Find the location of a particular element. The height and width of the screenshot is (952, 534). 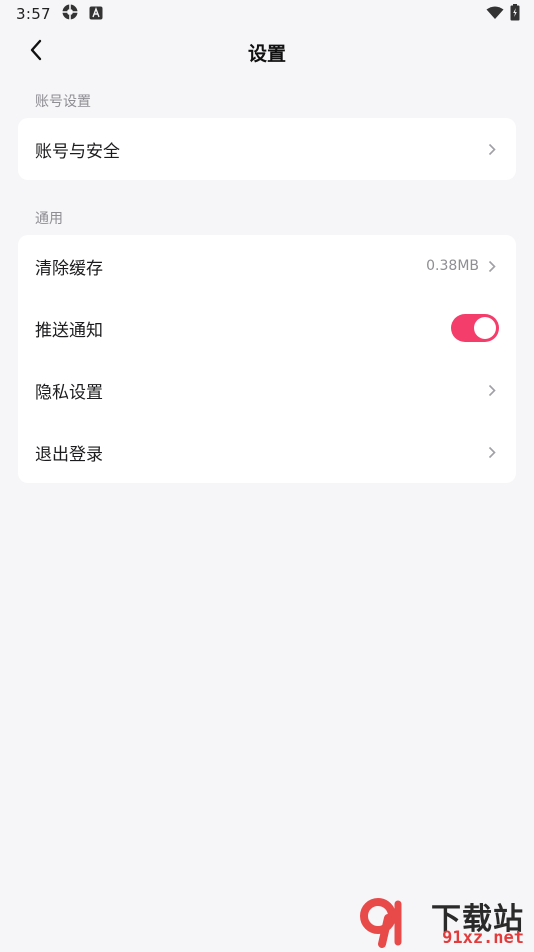

push-notification-toggle is located at coordinates (475, 328).